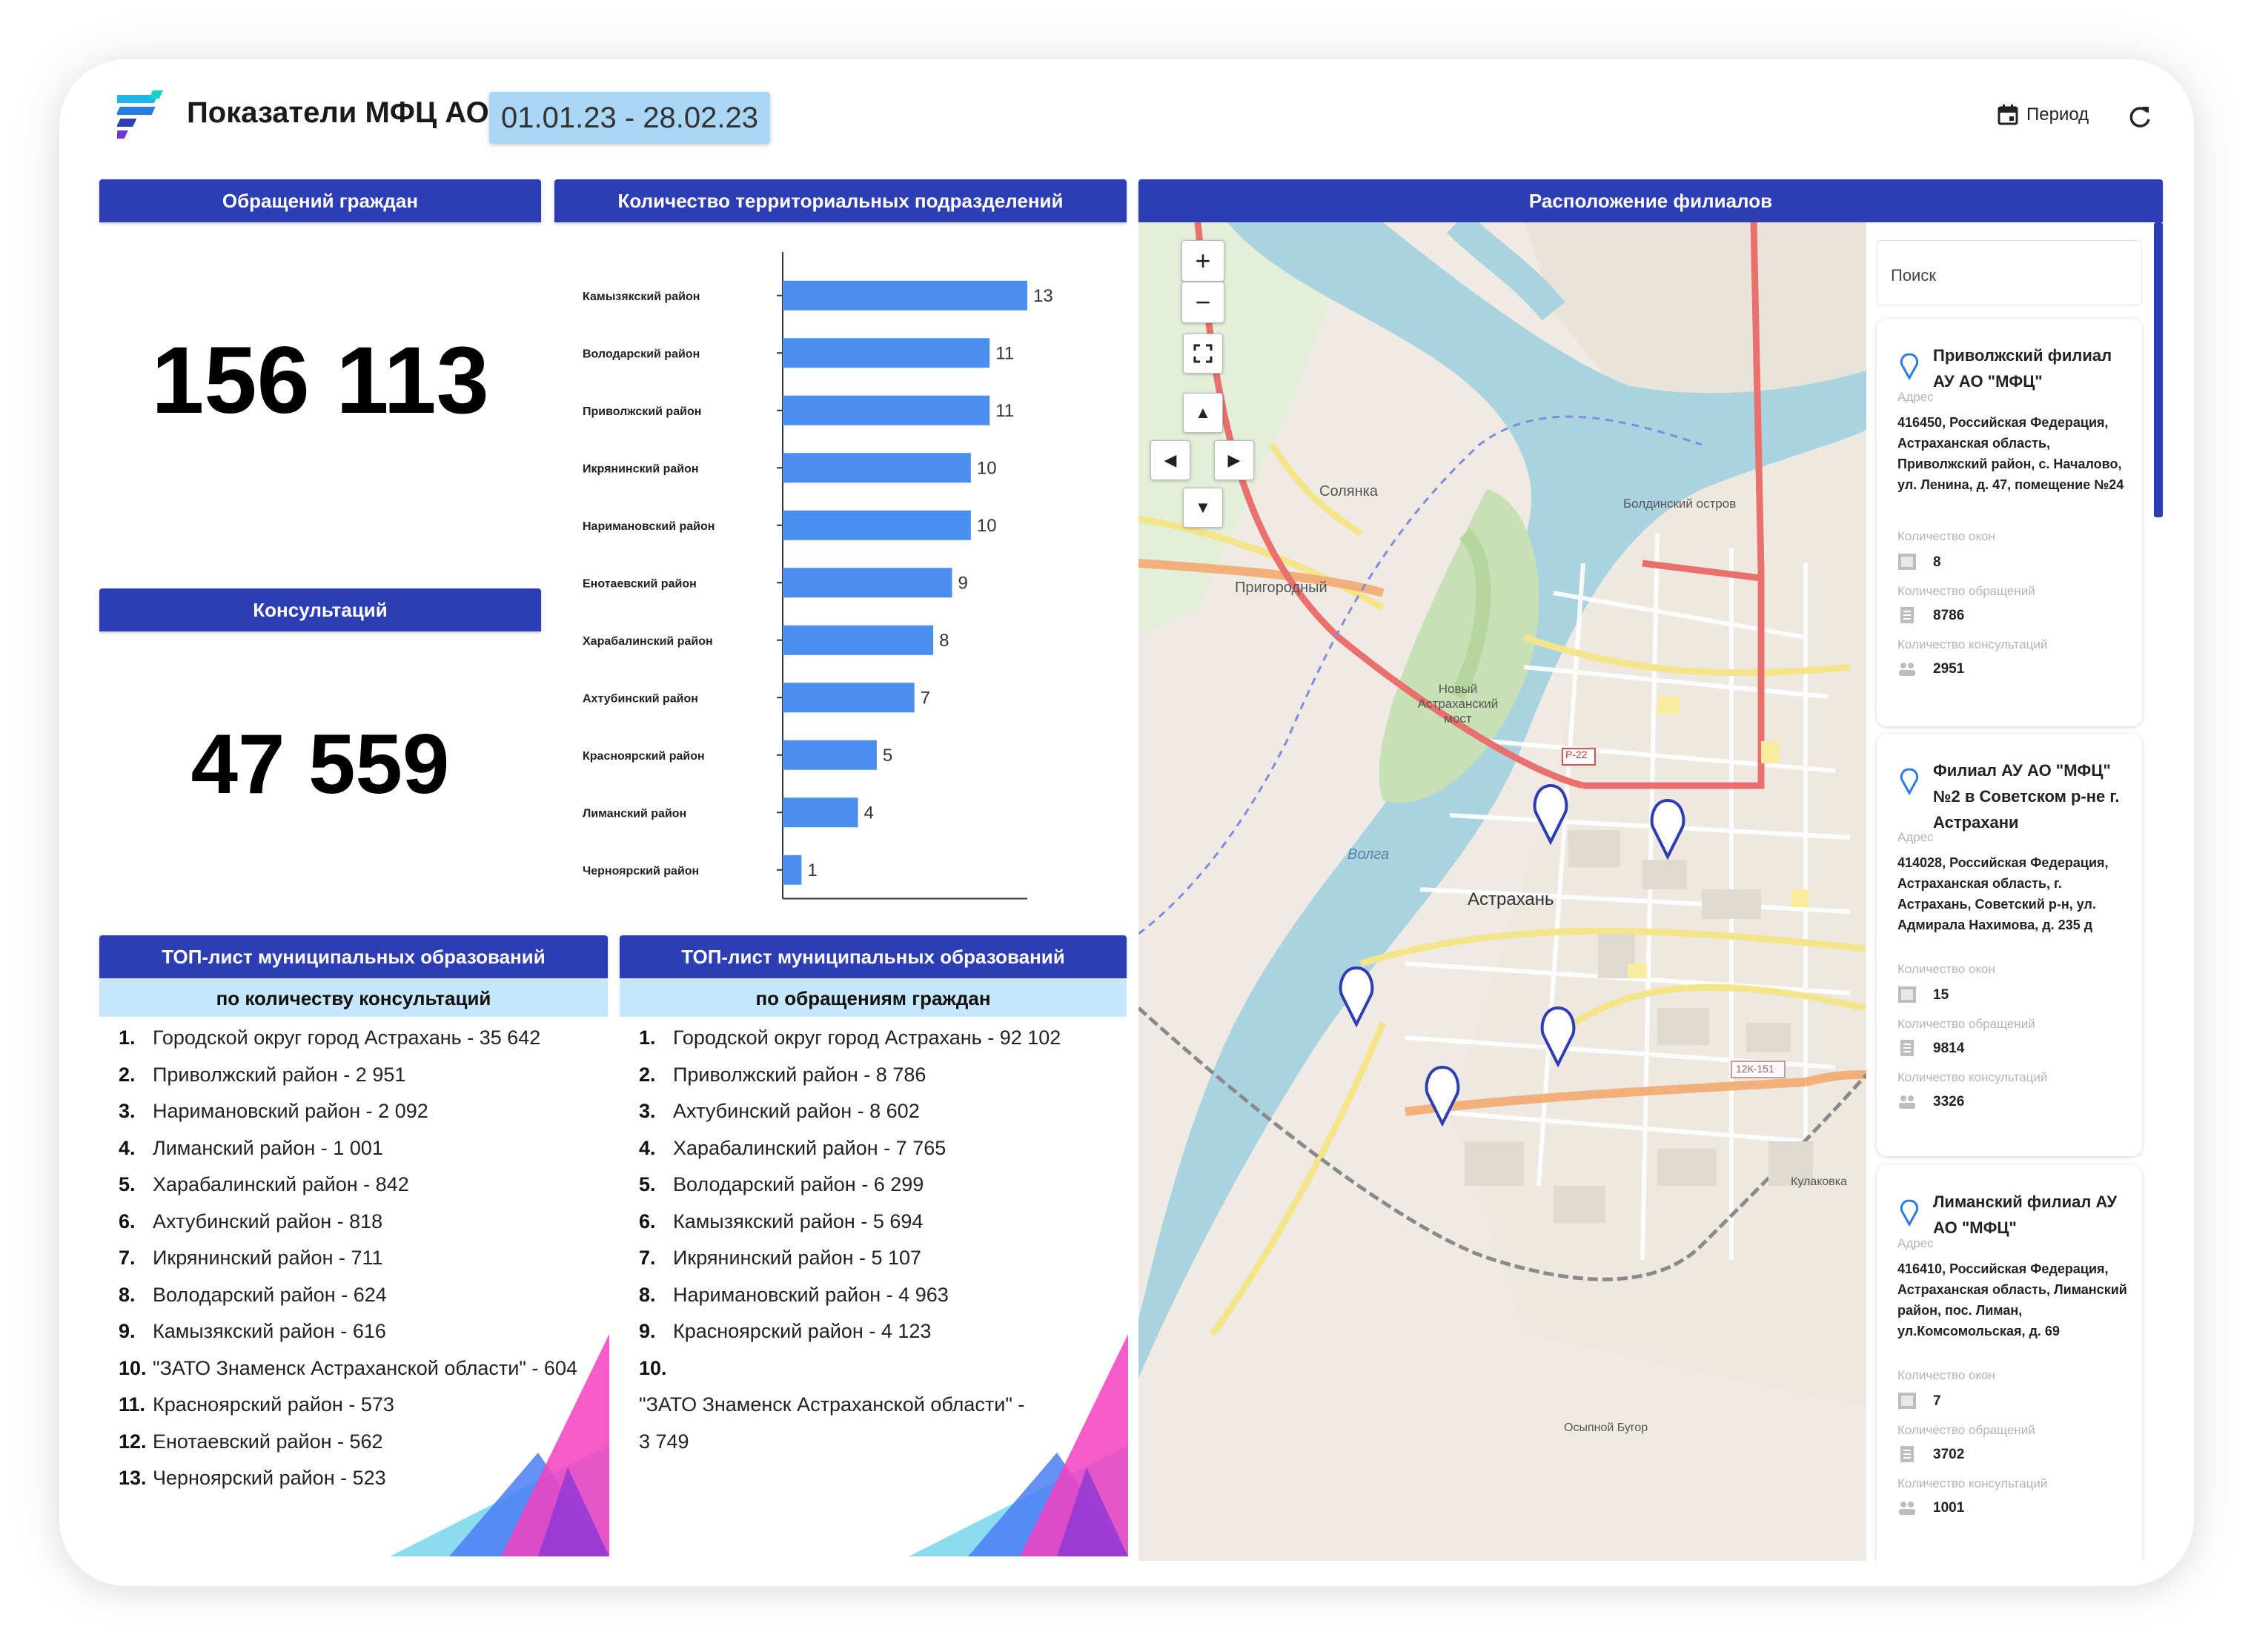 The width and height of the screenshot is (2251, 1652). Describe the element at coordinates (1043, 296) in the screenshot. I see `chart-value-label: 13` at that location.